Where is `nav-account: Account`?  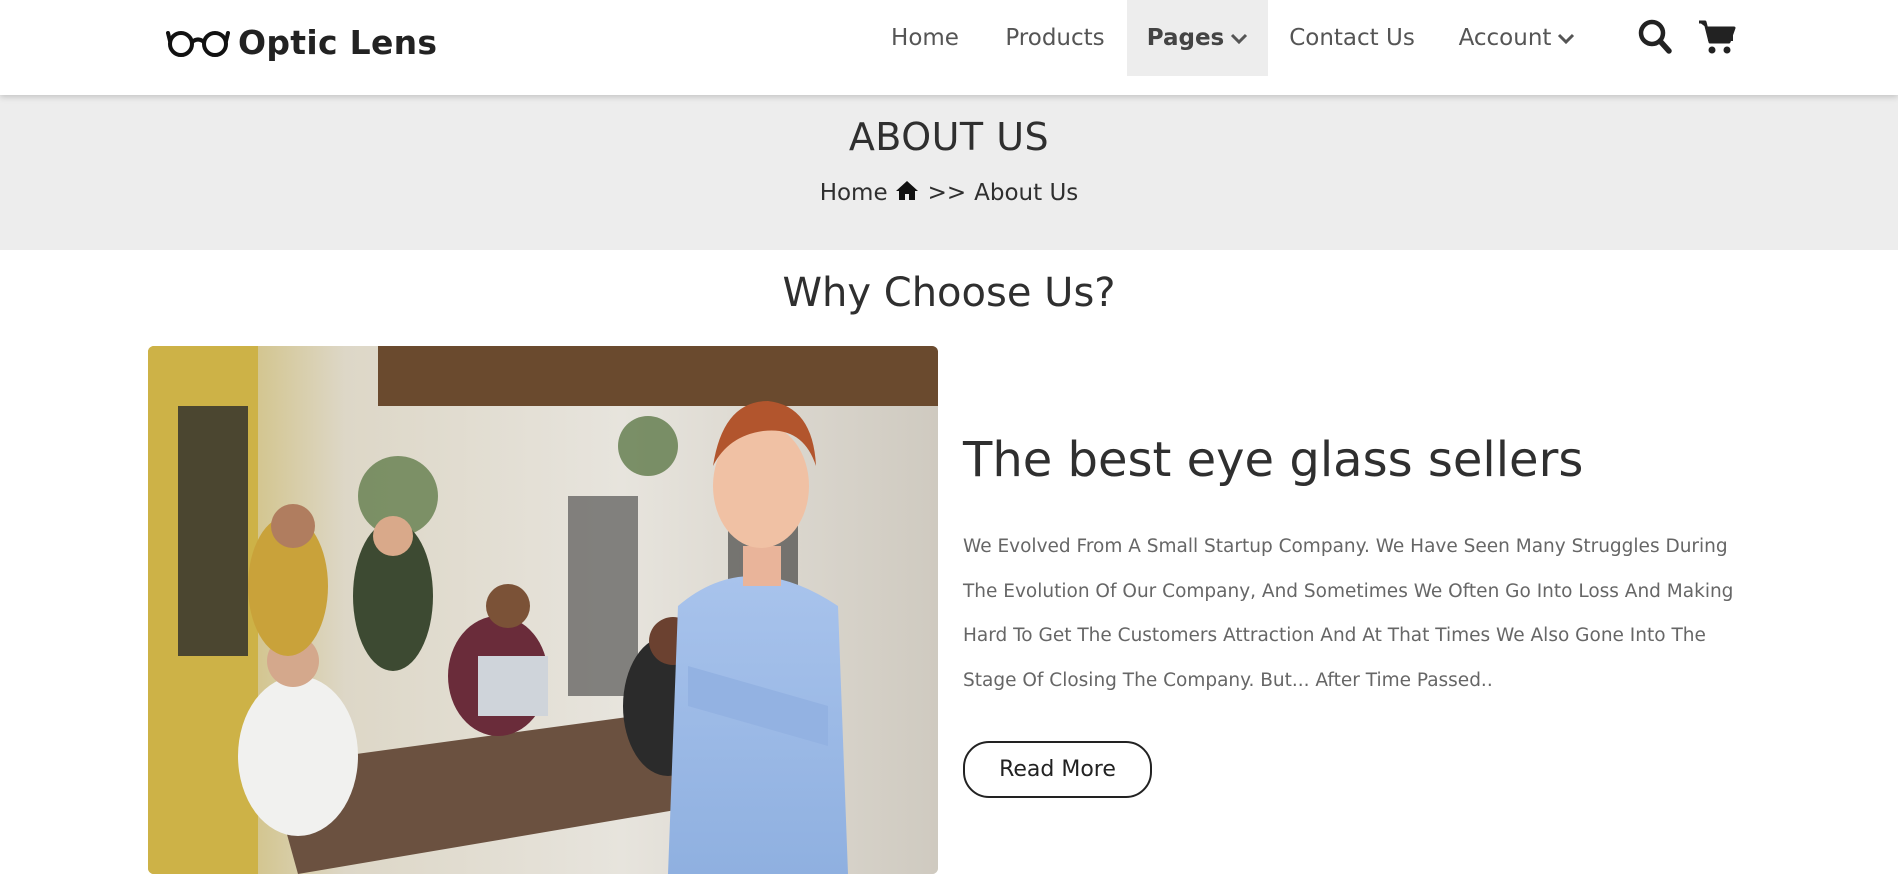
nav-account: Account is located at coordinates (1517, 38).